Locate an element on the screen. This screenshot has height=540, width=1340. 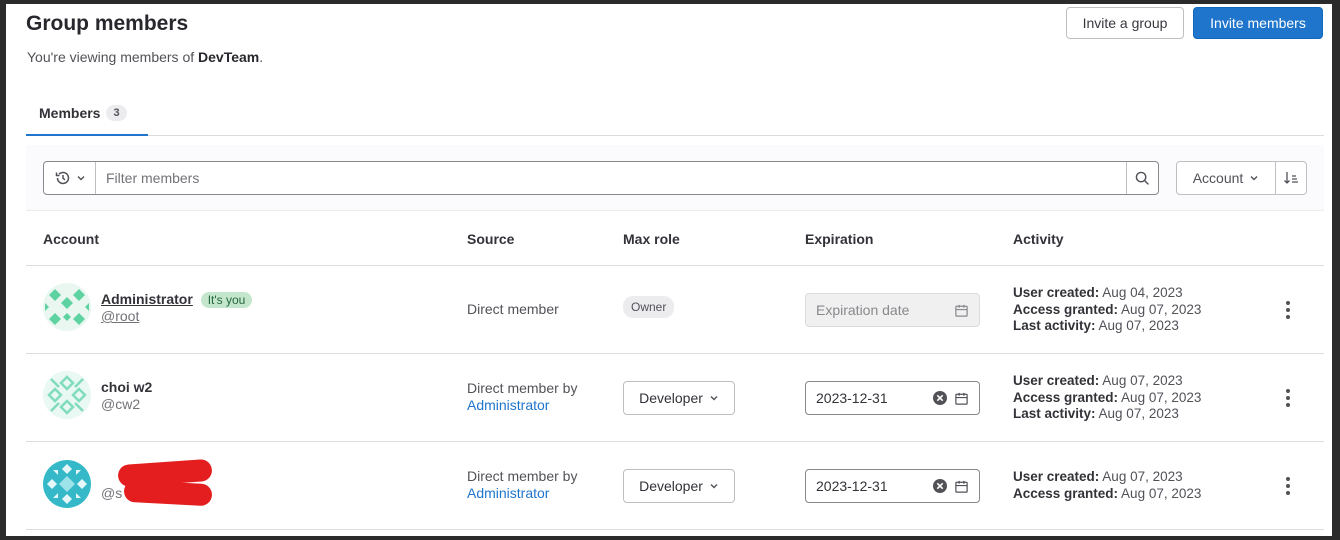
member-username: @s is located at coordinates (111, 493).